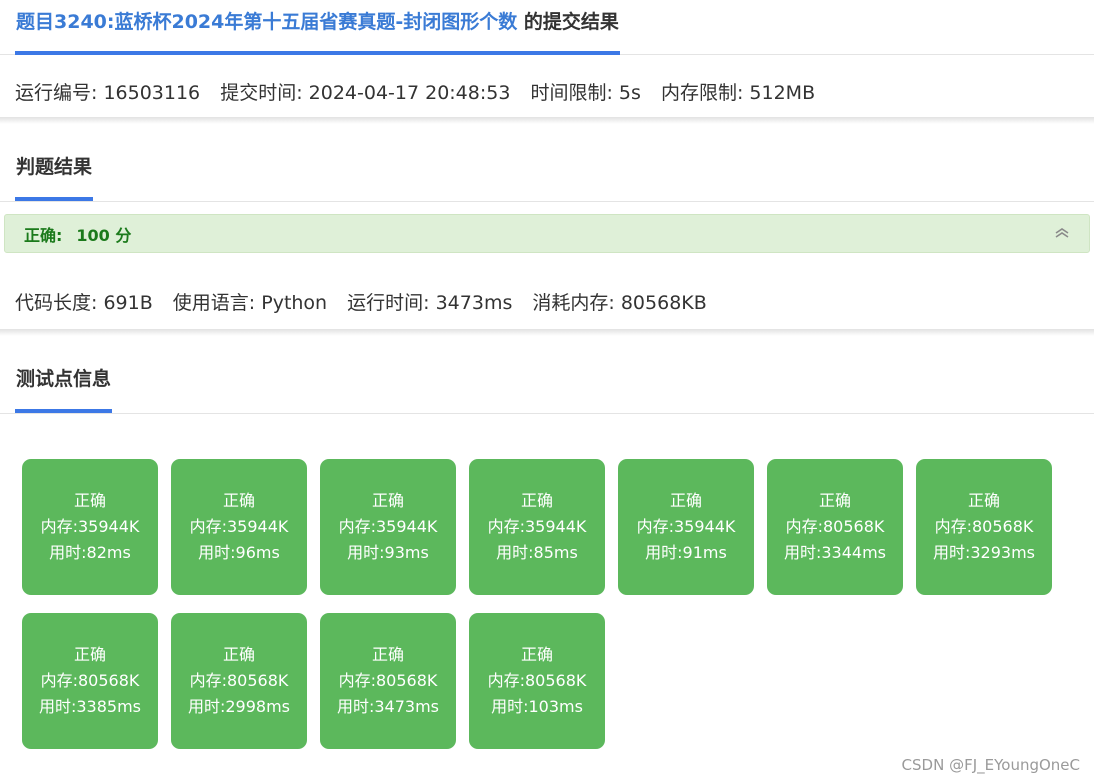  Describe the element at coordinates (239, 706) in the screenshot. I see `test-case-time: 用时:2998ms` at that location.